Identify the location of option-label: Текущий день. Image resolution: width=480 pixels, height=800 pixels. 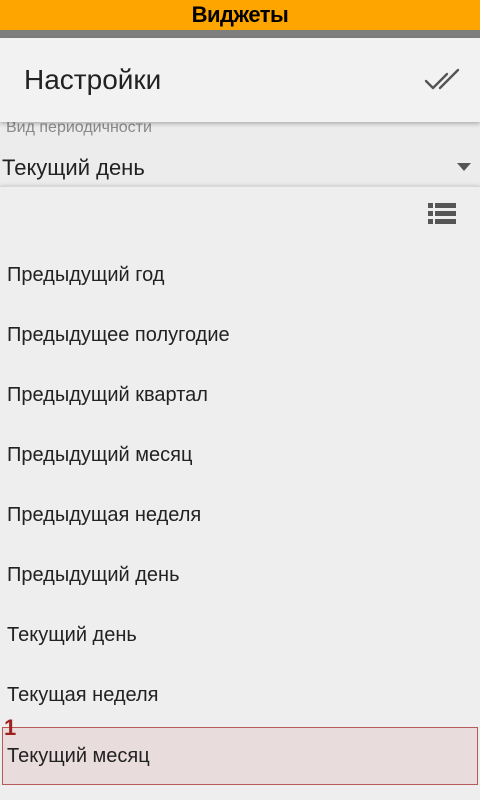
(72, 635).